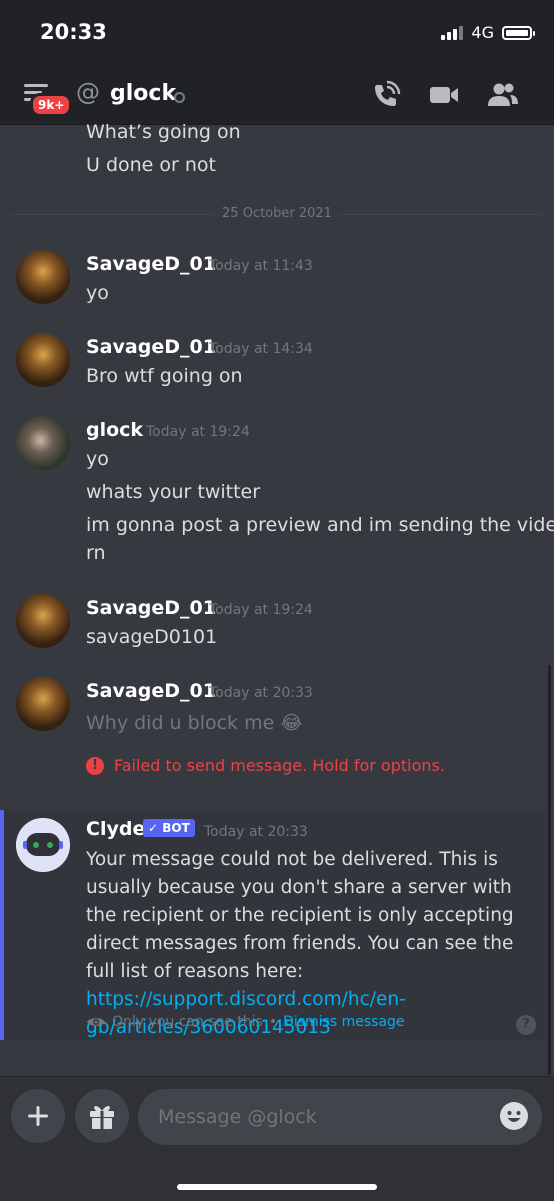  What do you see at coordinates (88, 92) in the screenshot?
I see `at-icon: @` at bounding box center [88, 92].